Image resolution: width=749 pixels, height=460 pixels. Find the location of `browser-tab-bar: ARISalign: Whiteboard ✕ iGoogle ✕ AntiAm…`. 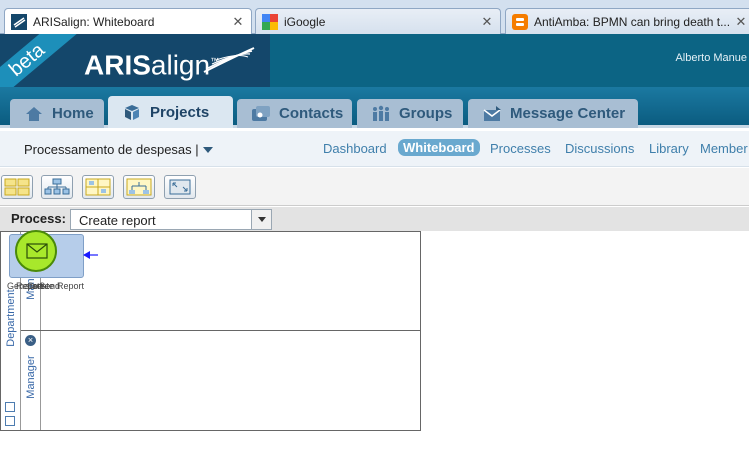

browser-tab-bar: ARISalign: Whiteboard ✕ iGoogle ✕ AntiAm… is located at coordinates (374, 17).